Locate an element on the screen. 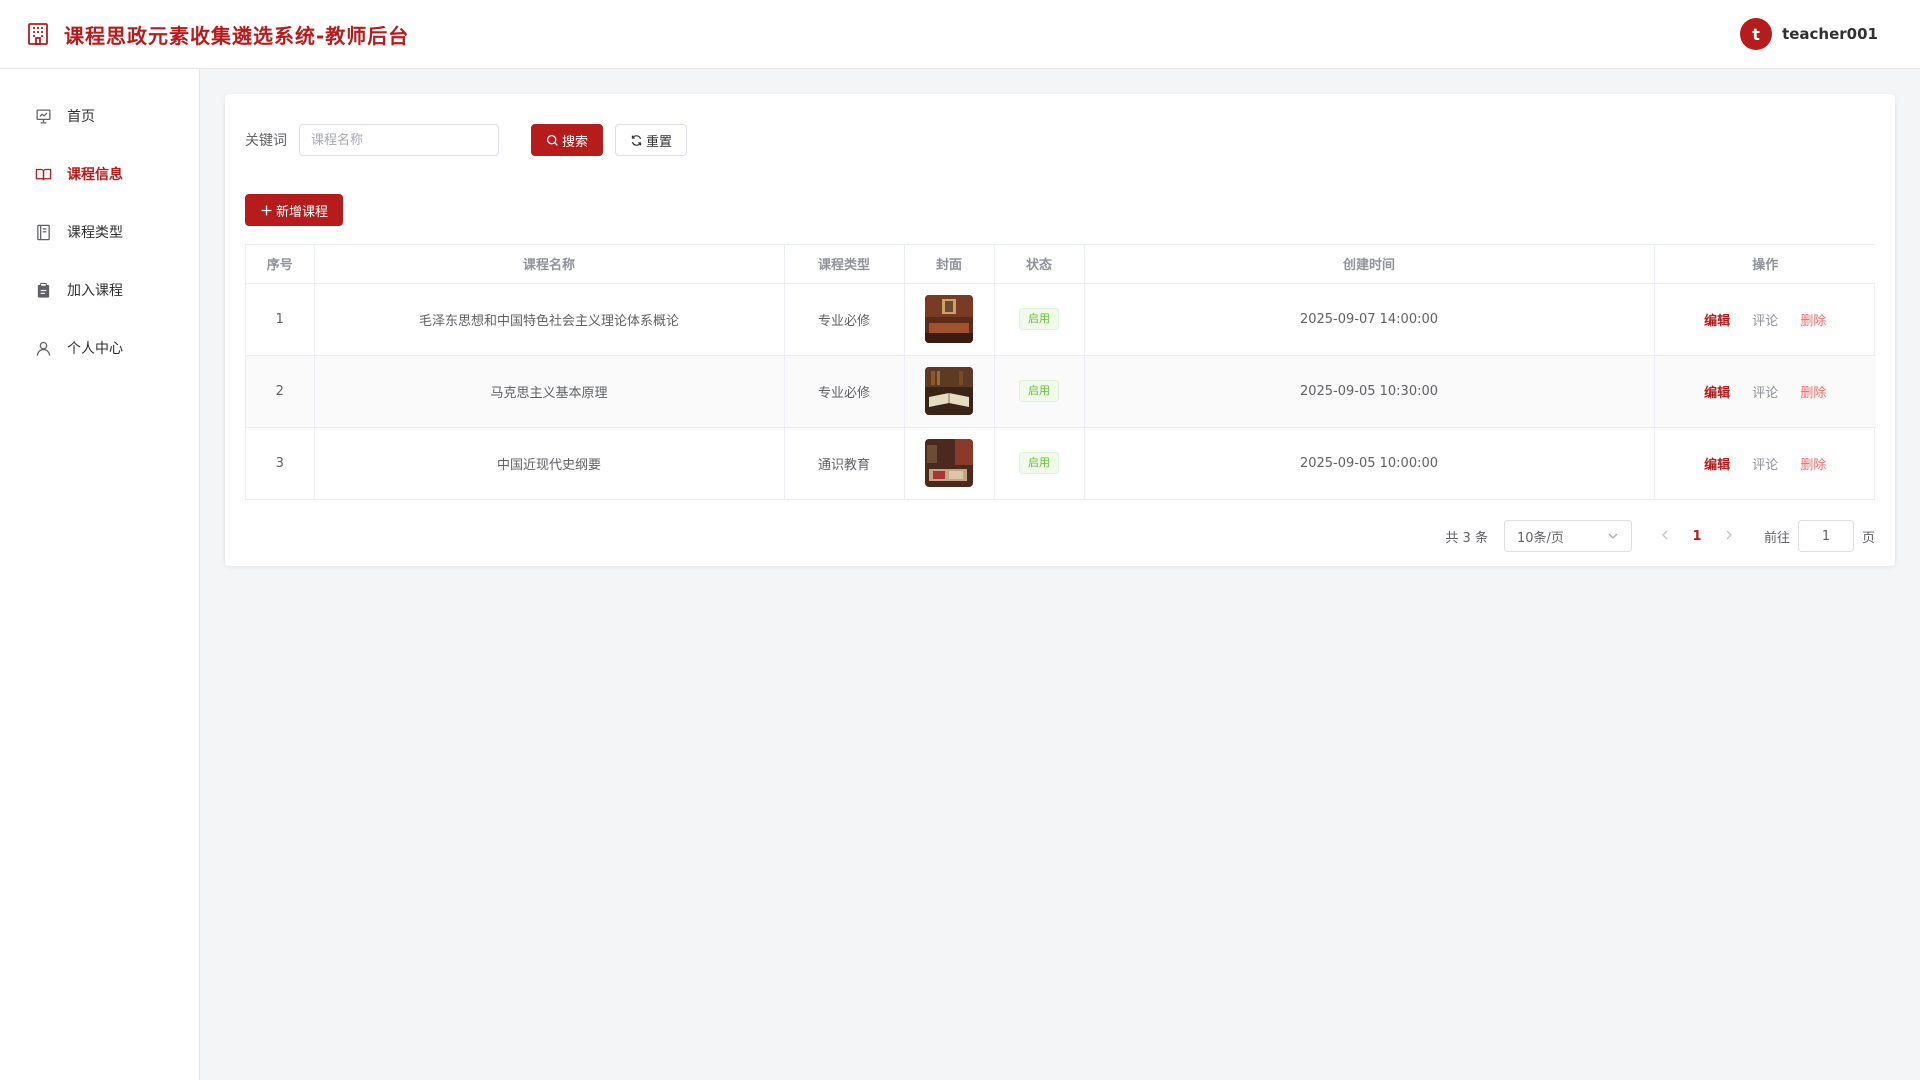  column-header: 状态 is located at coordinates (1039, 264).